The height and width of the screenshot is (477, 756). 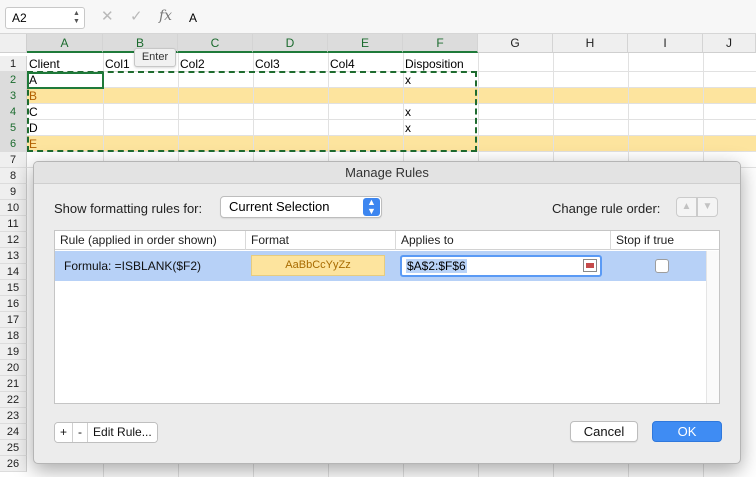 What do you see at coordinates (318, 265) in the screenshot?
I see `format-preview: AaBbCcYyZz` at bounding box center [318, 265].